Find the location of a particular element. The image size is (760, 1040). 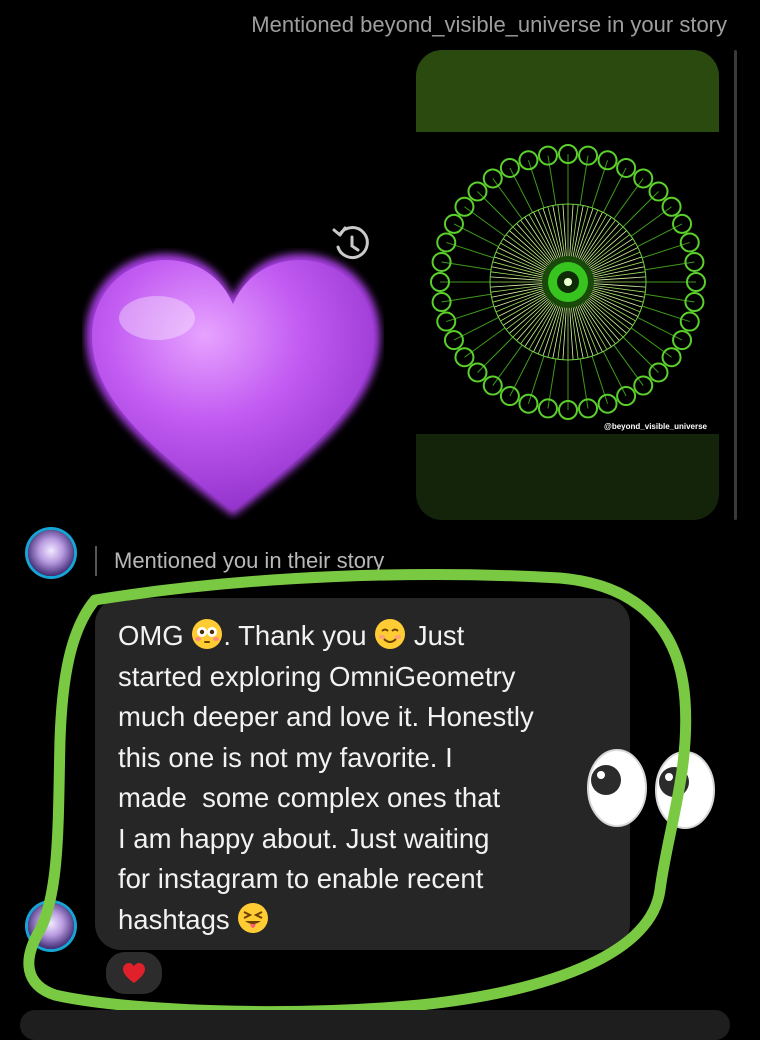

smiling-face-icon is located at coordinates (390, 634).